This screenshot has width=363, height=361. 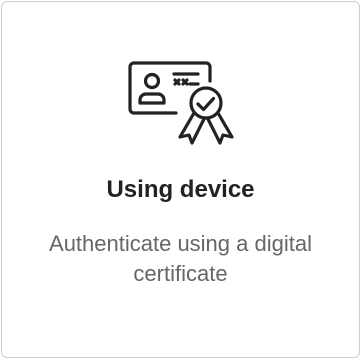 What do you see at coordinates (181, 103) in the screenshot?
I see `certificate-device-icon` at bounding box center [181, 103].